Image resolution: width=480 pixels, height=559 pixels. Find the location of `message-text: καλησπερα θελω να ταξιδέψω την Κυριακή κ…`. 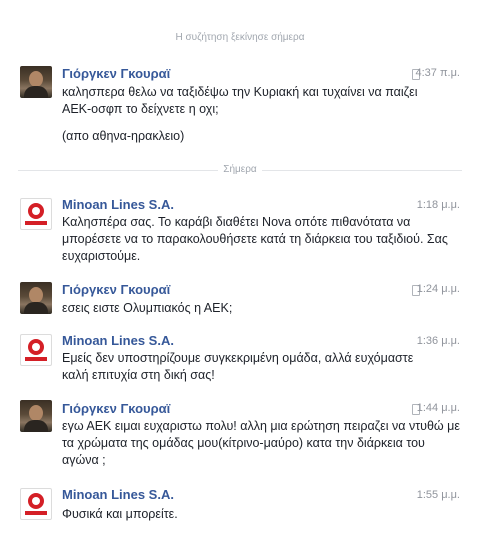

message-text: καλησπερα θελω να ταξιδέψω την Κυριακή κ… is located at coordinates (240, 100).